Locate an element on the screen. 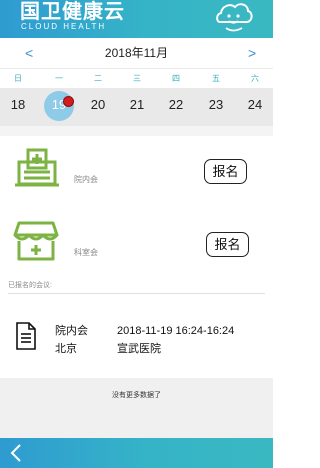  weekday-sun: 日 is located at coordinates (18, 78).